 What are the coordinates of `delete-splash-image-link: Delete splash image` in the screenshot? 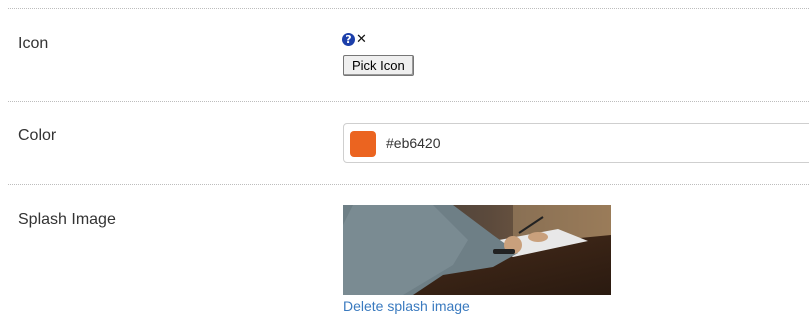 It's located at (406, 306).